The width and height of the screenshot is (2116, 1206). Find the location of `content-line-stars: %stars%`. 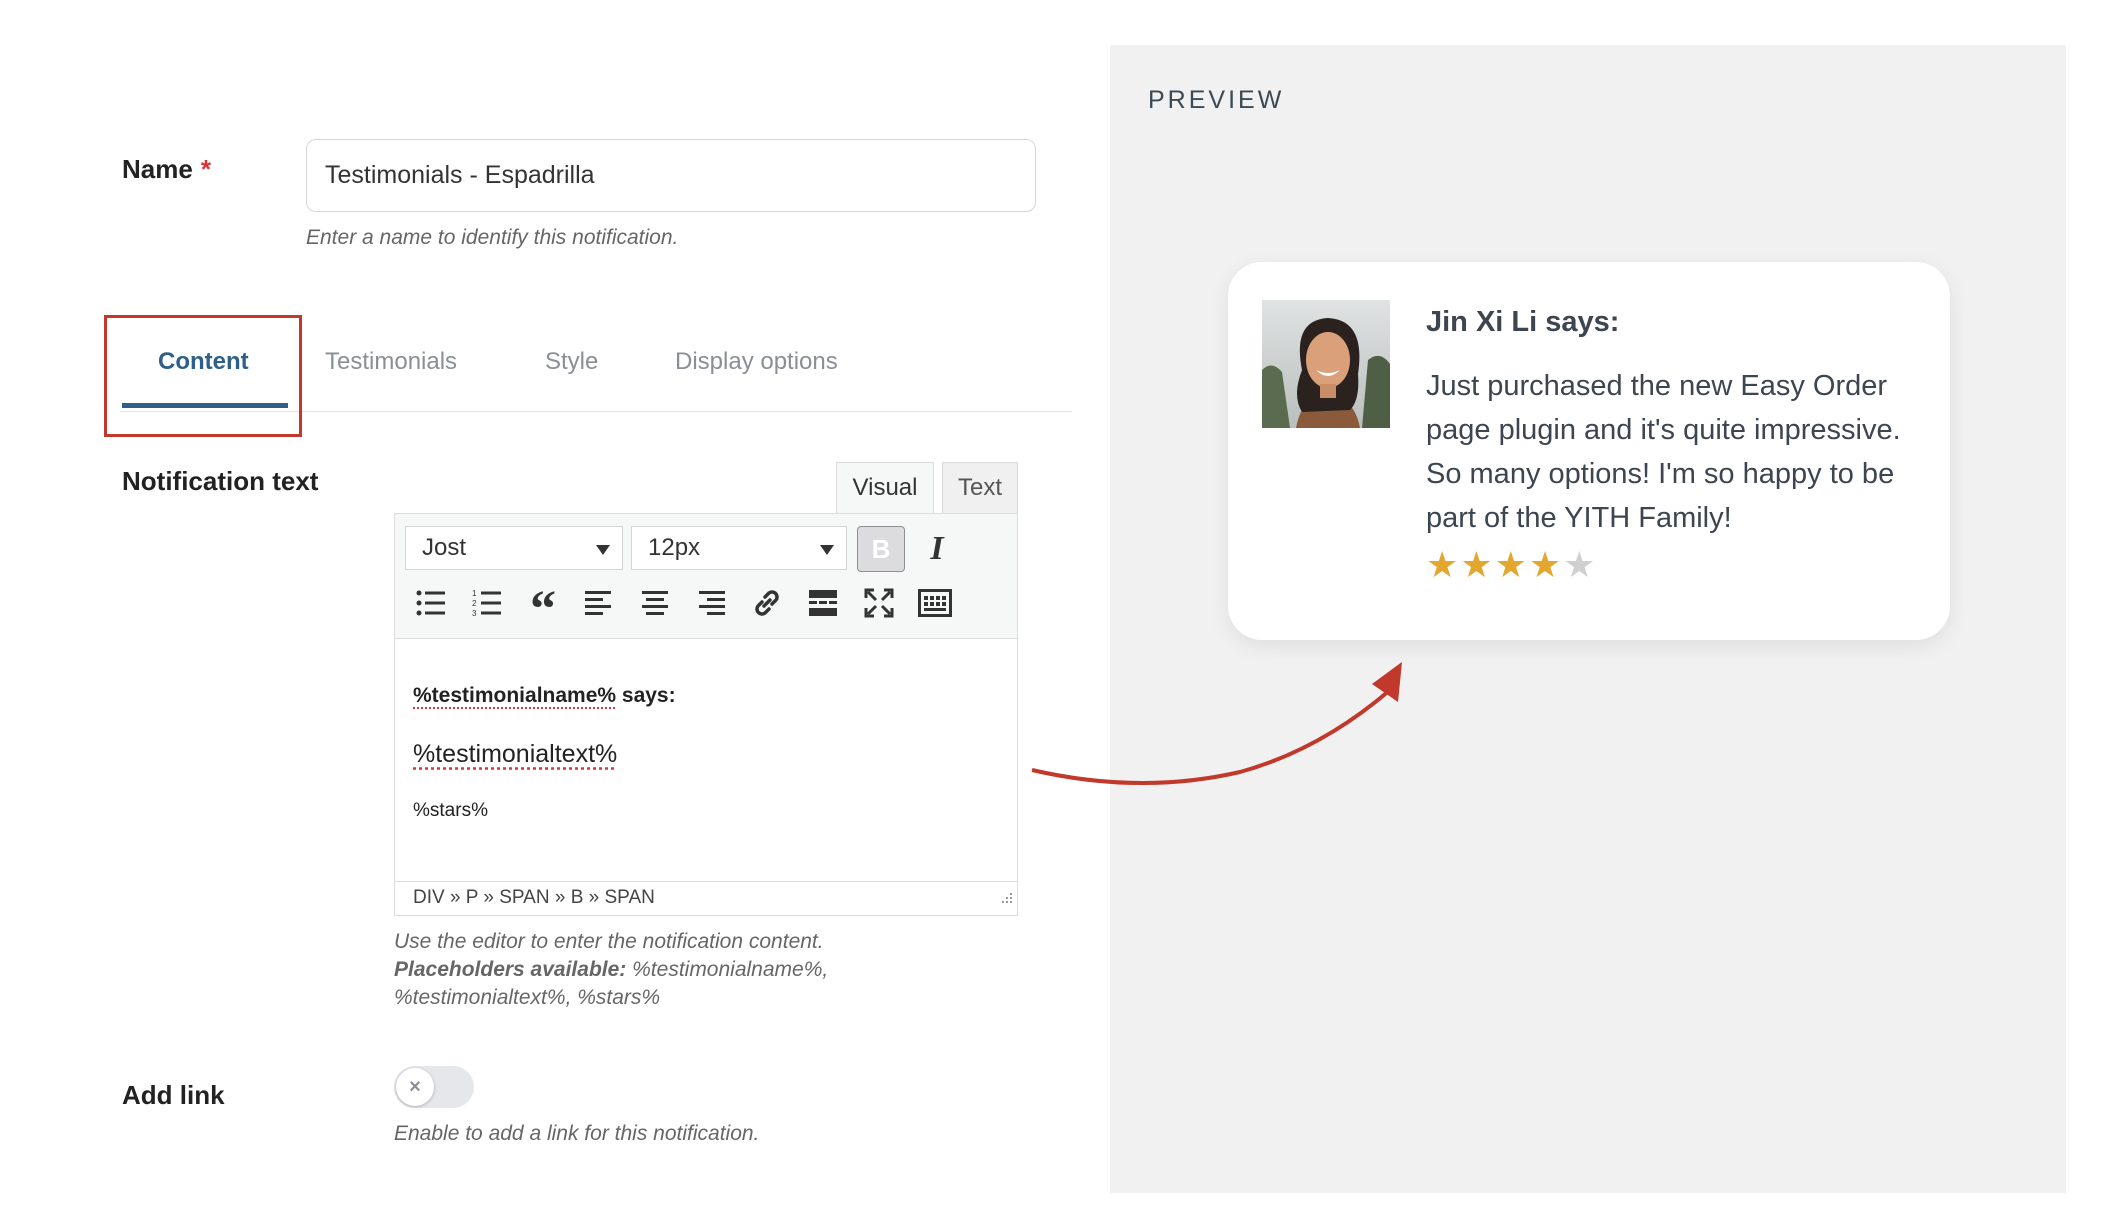

content-line-stars: %stars% is located at coordinates (450, 810).